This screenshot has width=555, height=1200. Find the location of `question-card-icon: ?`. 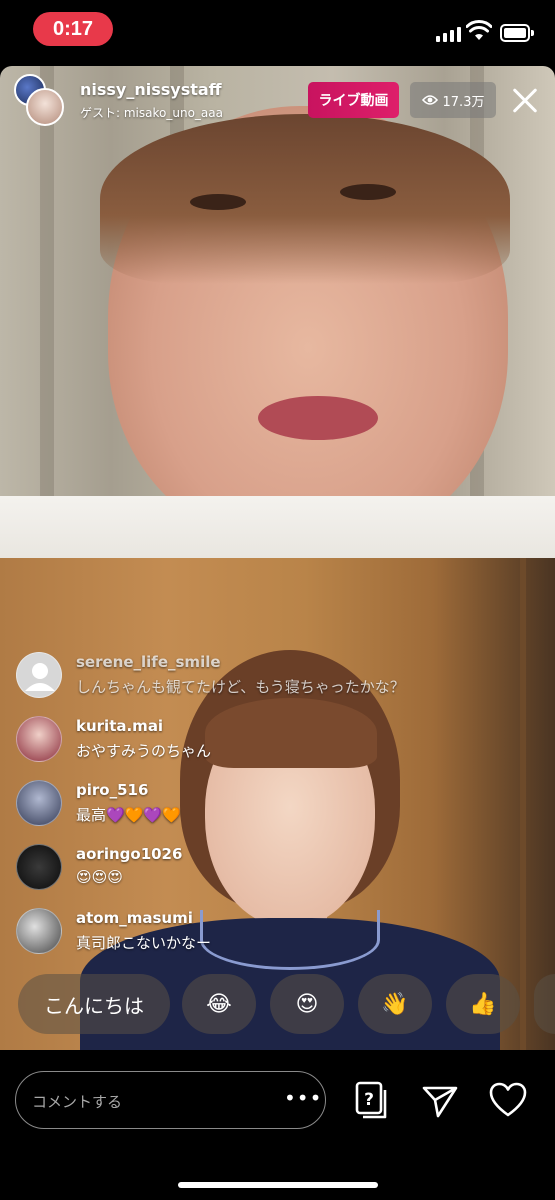

question-card-icon: ? is located at coordinates (372, 1100).